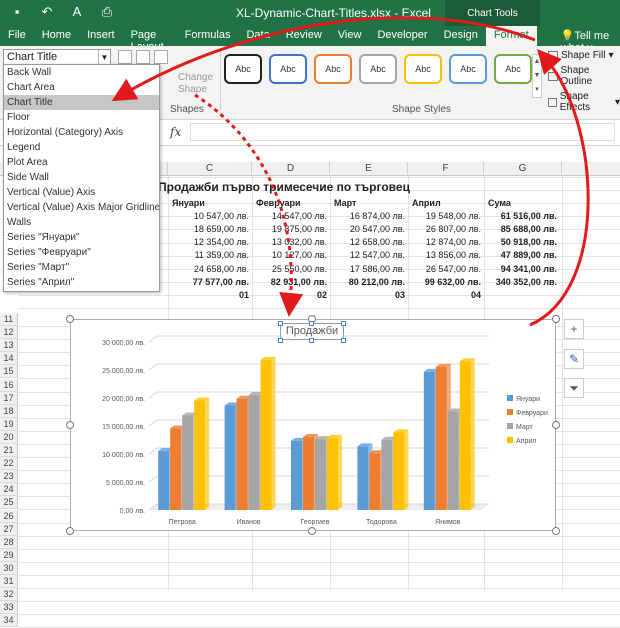  What do you see at coordinates (81, 207) in the screenshot?
I see `dropdown-item: Vertical (Value) Axis Major Gridlines` at bounding box center [81, 207].